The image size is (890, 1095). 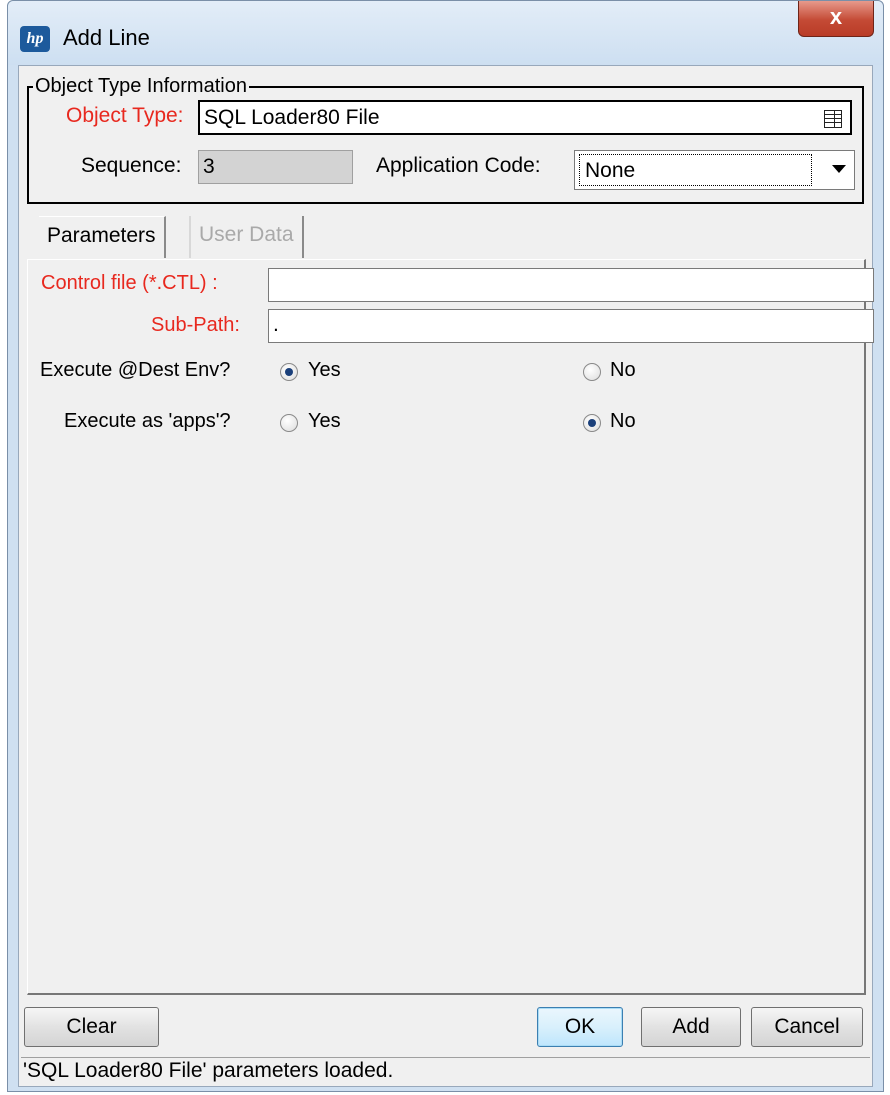 What do you see at coordinates (839, 169) in the screenshot?
I see `chevron-down-icon` at bounding box center [839, 169].